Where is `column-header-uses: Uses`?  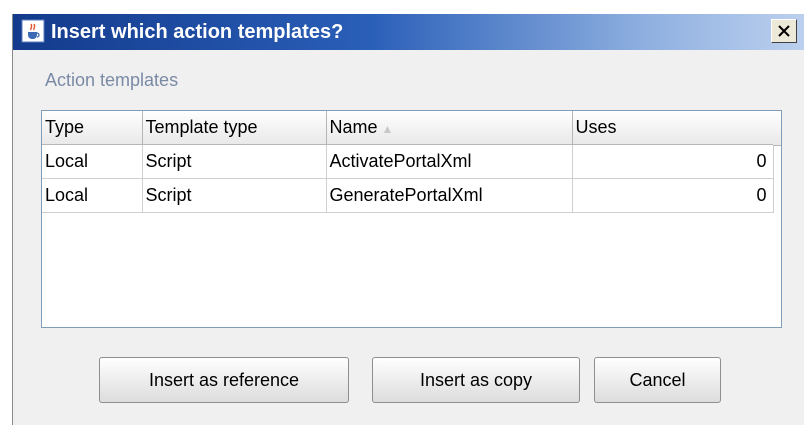
column-header-uses: Uses is located at coordinates (673, 128).